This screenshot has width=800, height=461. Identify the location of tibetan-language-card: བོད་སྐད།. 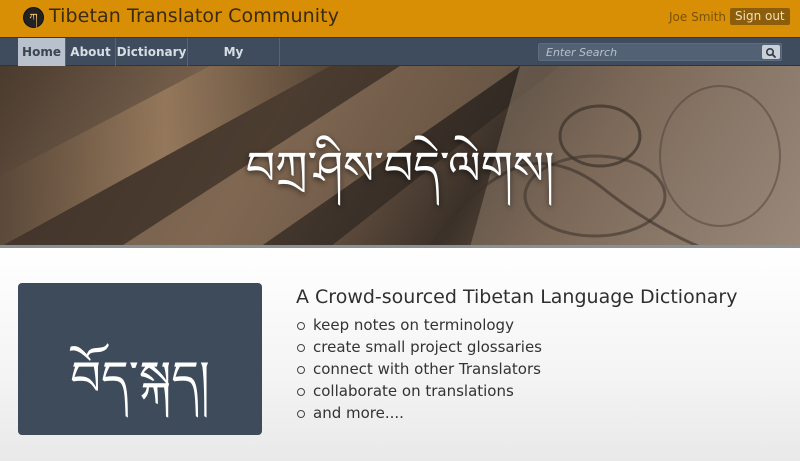
(140, 359).